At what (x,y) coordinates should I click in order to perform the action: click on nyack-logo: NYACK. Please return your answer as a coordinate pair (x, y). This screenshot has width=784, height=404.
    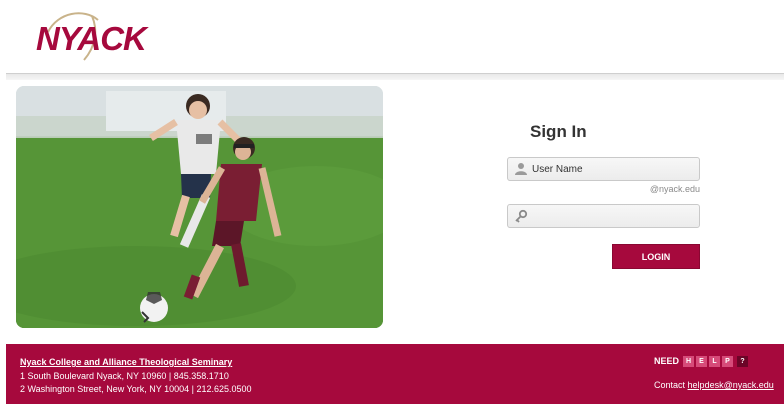
    Looking at the image, I should click on (101, 36).